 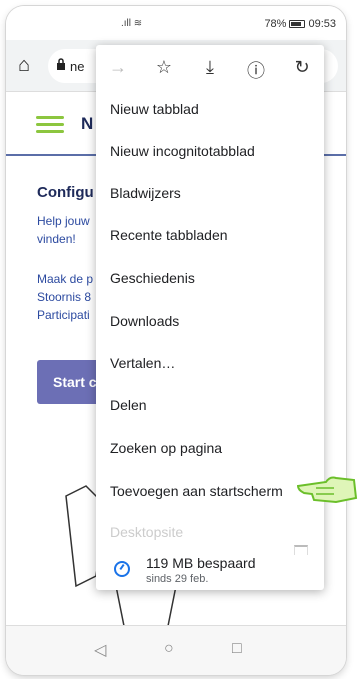 What do you see at coordinates (145, 193) in the screenshot?
I see `menu-item-bookmarks: Bladwijzers` at bounding box center [145, 193].